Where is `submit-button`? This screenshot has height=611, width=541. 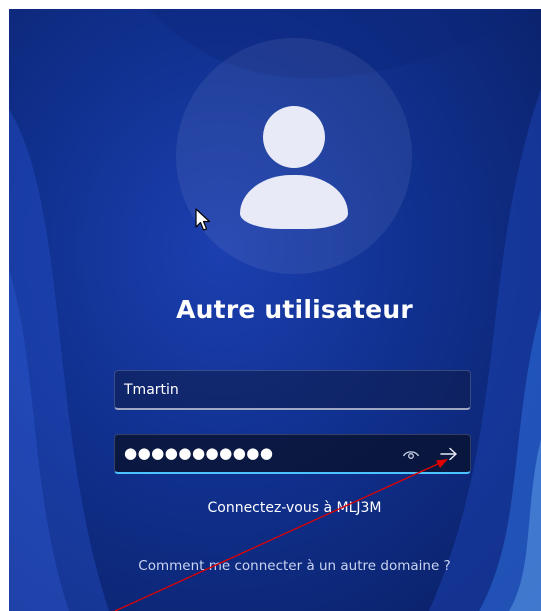
submit-button is located at coordinates (449, 454).